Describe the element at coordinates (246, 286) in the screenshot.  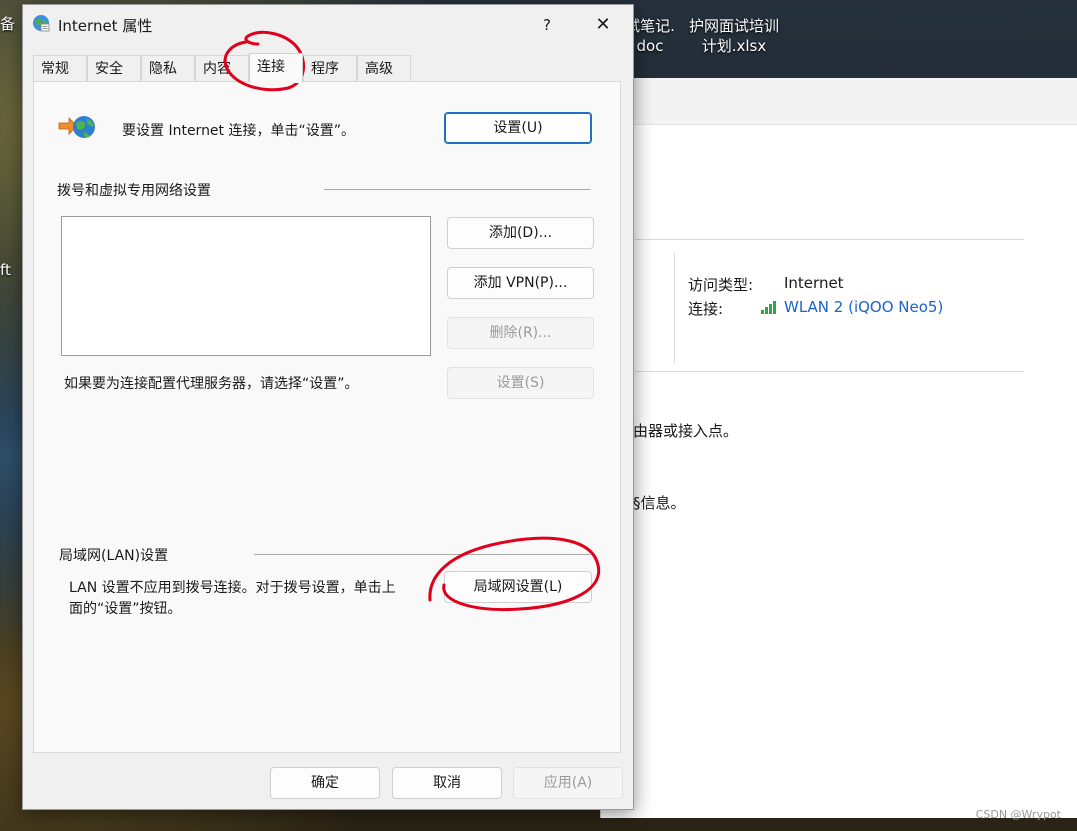
I see `dialup-connections-list` at that location.